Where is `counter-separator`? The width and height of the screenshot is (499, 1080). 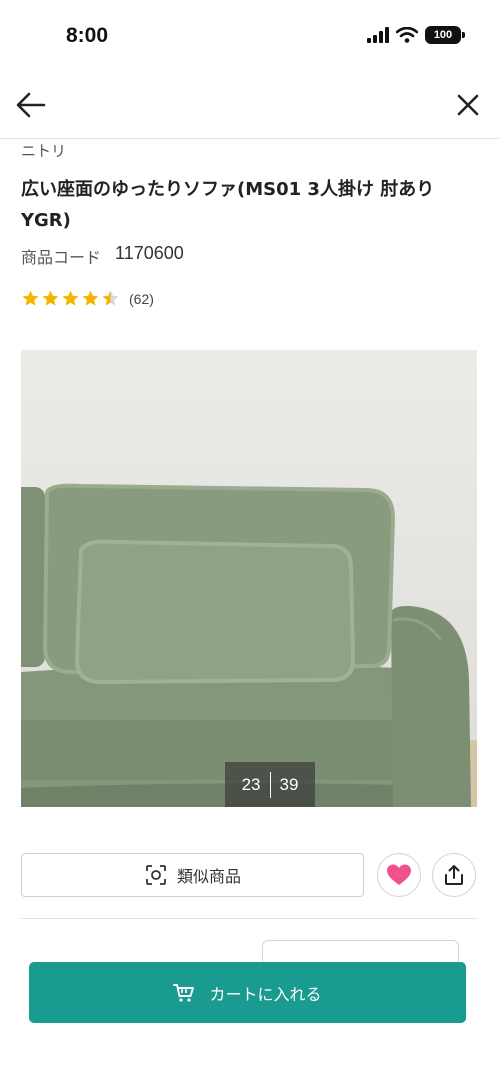
counter-separator is located at coordinates (270, 784).